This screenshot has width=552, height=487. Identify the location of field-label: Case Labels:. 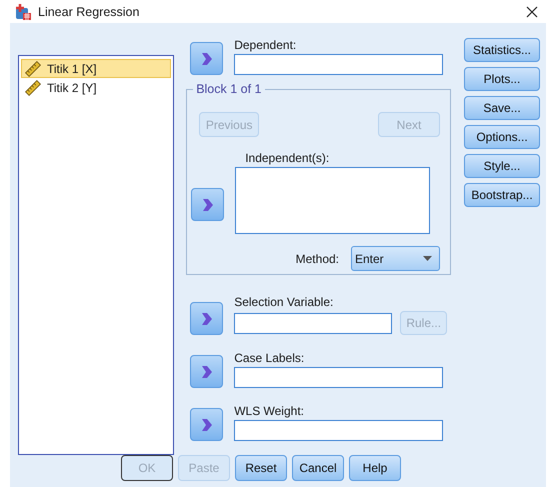
(270, 358).